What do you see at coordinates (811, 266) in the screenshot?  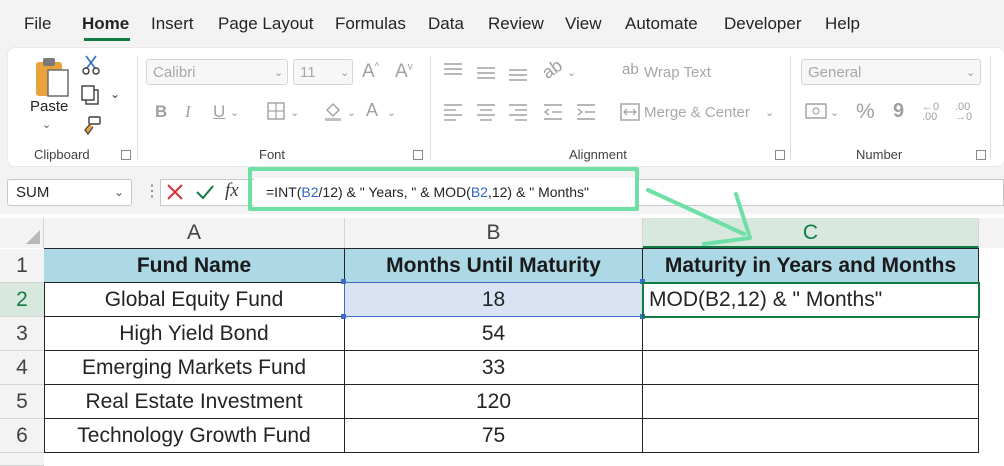 I see `header-cell-maturity: Maturity in Years and Months` at bounding box center [811, 266].